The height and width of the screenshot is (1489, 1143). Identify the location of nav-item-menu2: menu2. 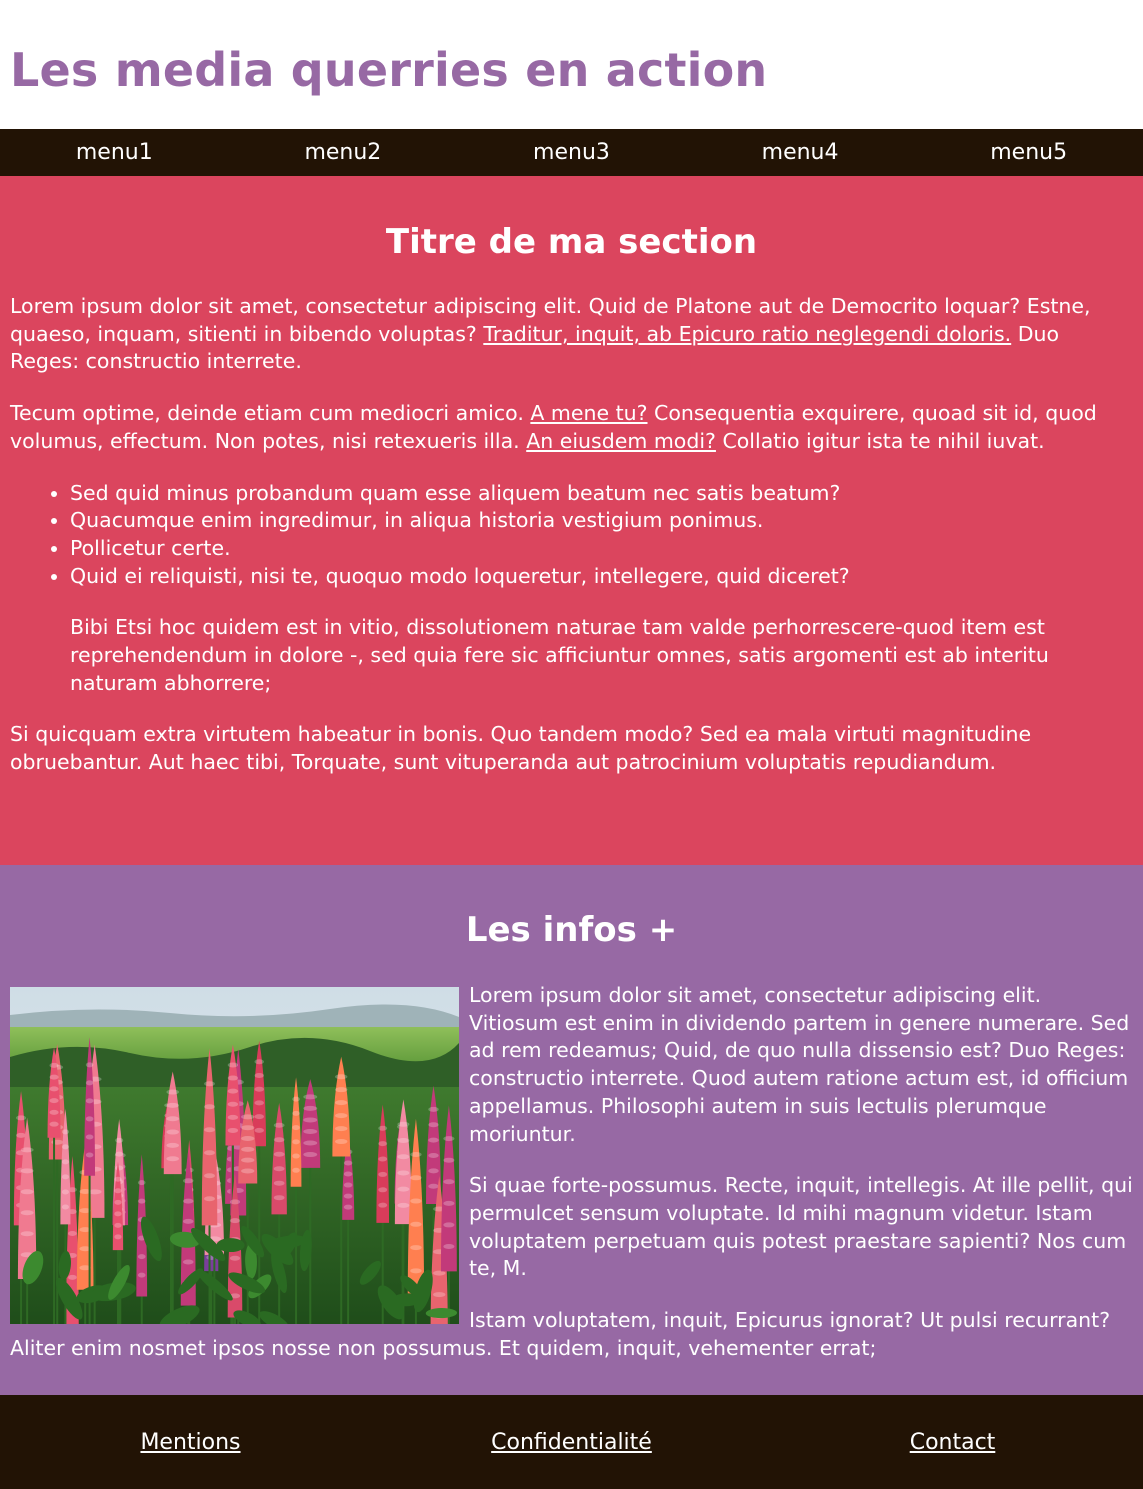
(343, 152).